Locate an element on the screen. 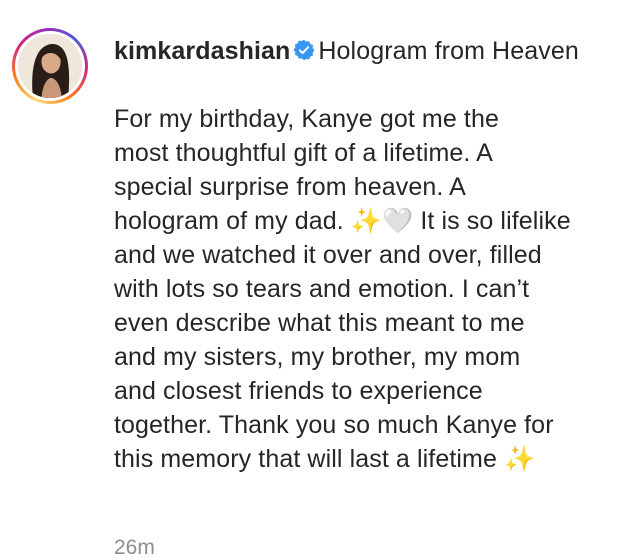 The height and width of the screenshot is (559, 620). story-ring is located at coordinates (50, 66).